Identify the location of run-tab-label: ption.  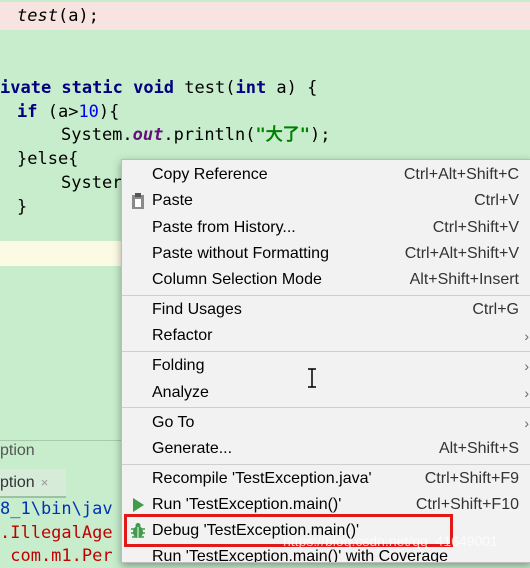
(17, 482).